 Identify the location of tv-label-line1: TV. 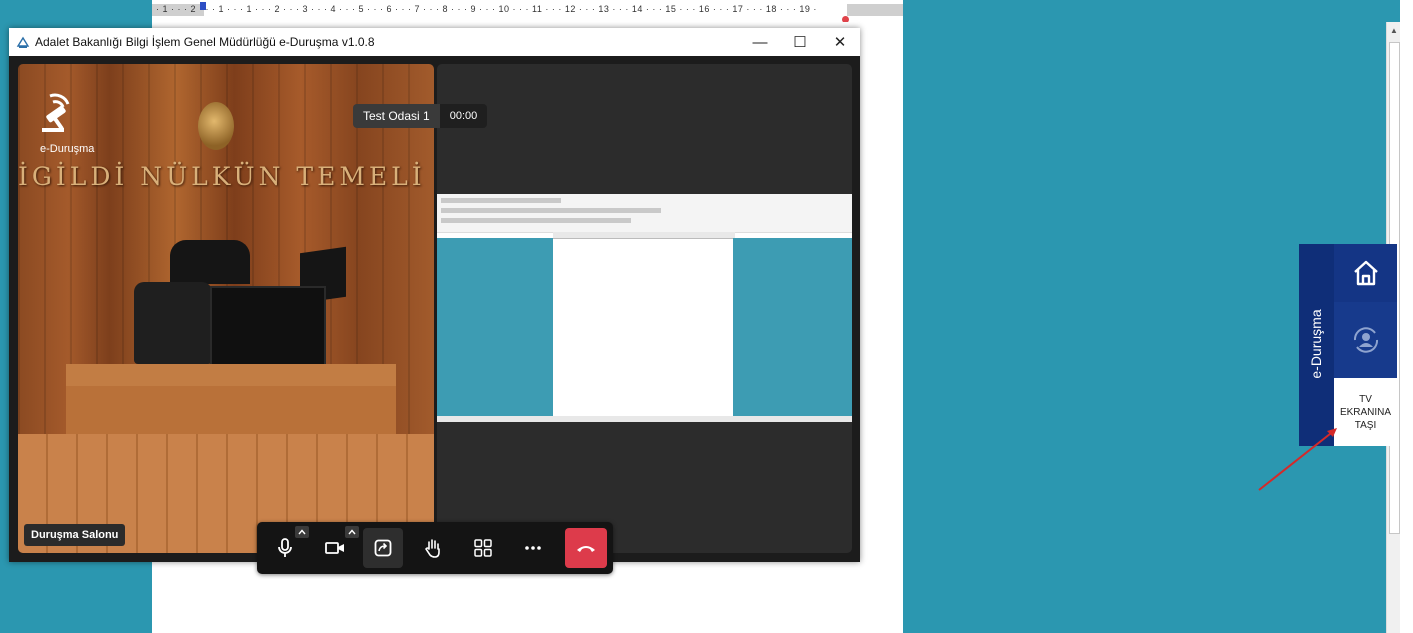
(1365, 399).